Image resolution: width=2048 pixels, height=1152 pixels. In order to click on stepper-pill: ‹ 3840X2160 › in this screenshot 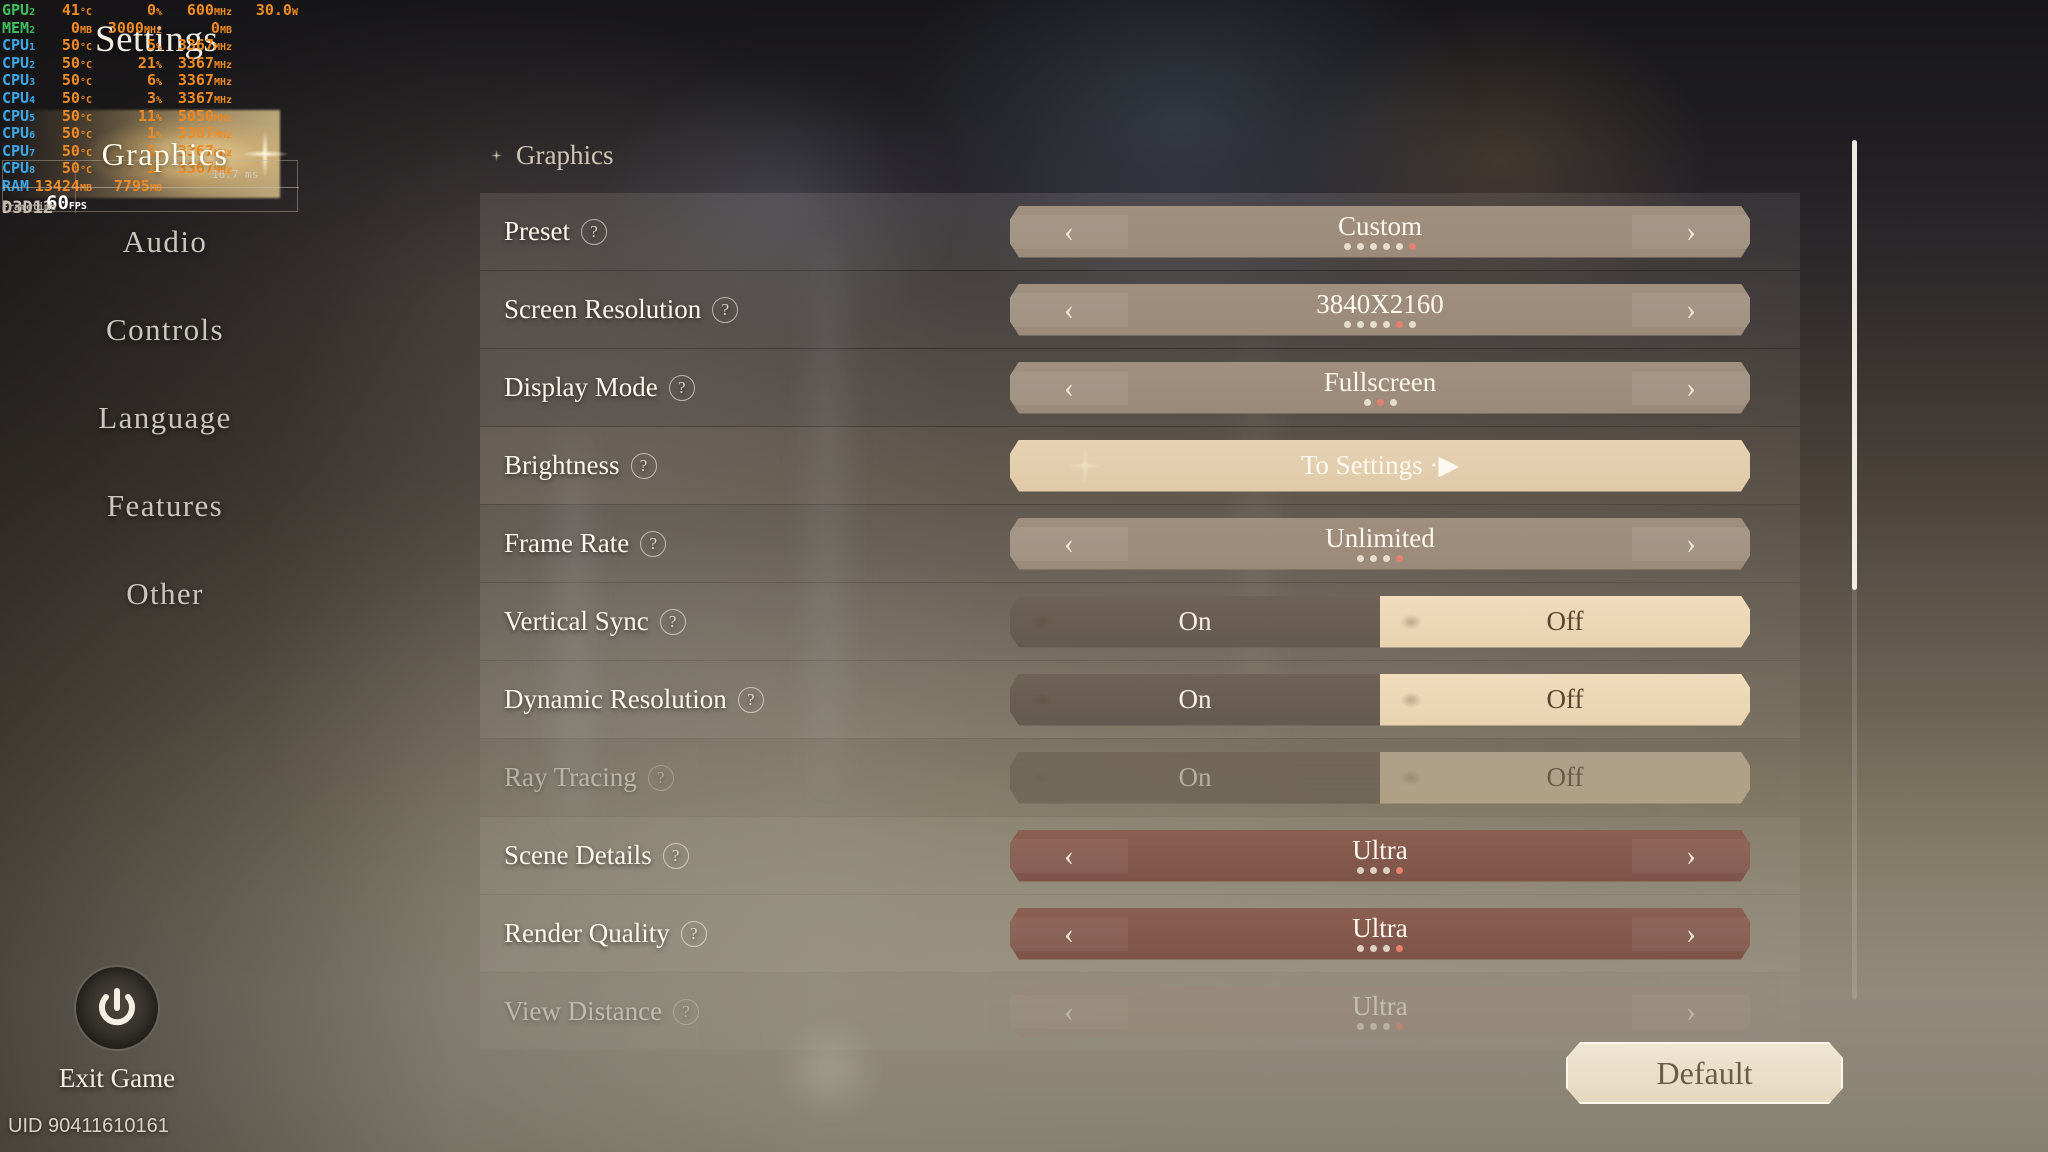, I will do `click(1380, 310)`.